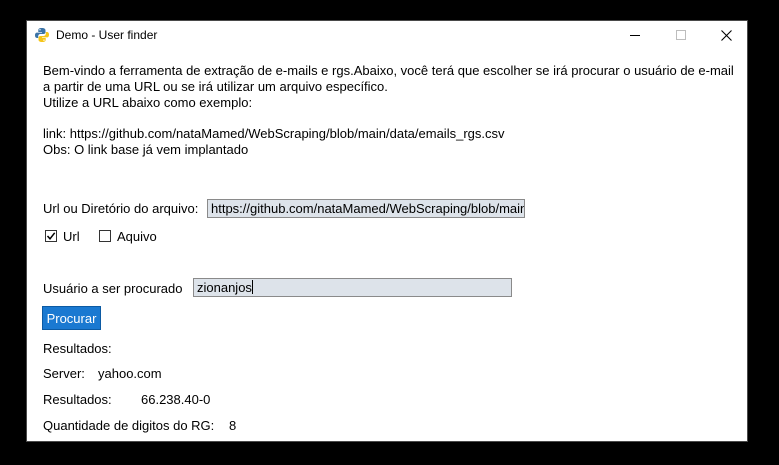 The height and width of the screenshot is (465, 779). Describe the element at coordinates (352, 287) in the screenshot. I see `user-search-input: zionanjos` at that location.